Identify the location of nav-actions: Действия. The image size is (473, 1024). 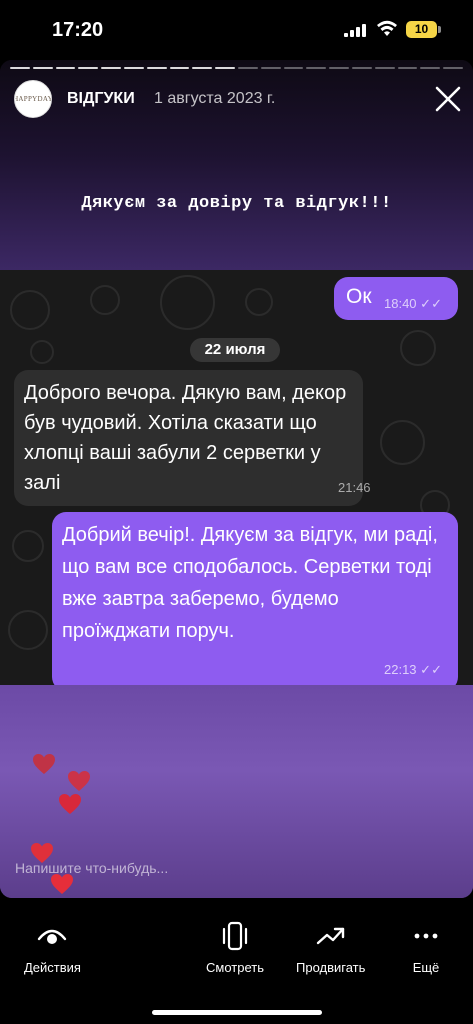
(52, 947).